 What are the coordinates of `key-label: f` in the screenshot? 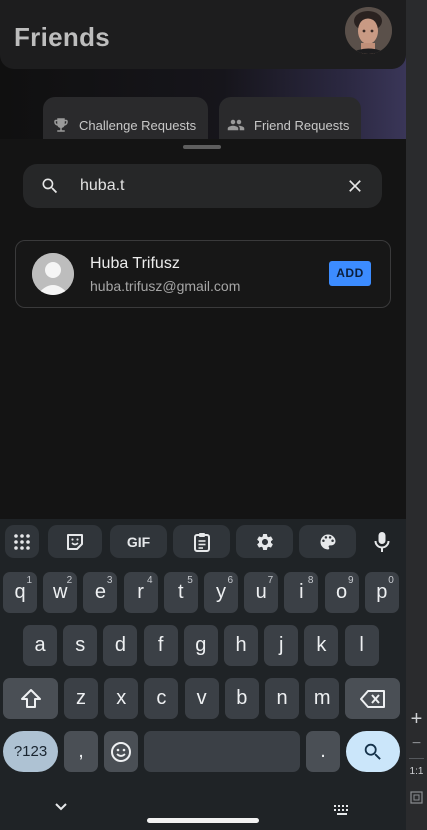 It's located at (160, 645).